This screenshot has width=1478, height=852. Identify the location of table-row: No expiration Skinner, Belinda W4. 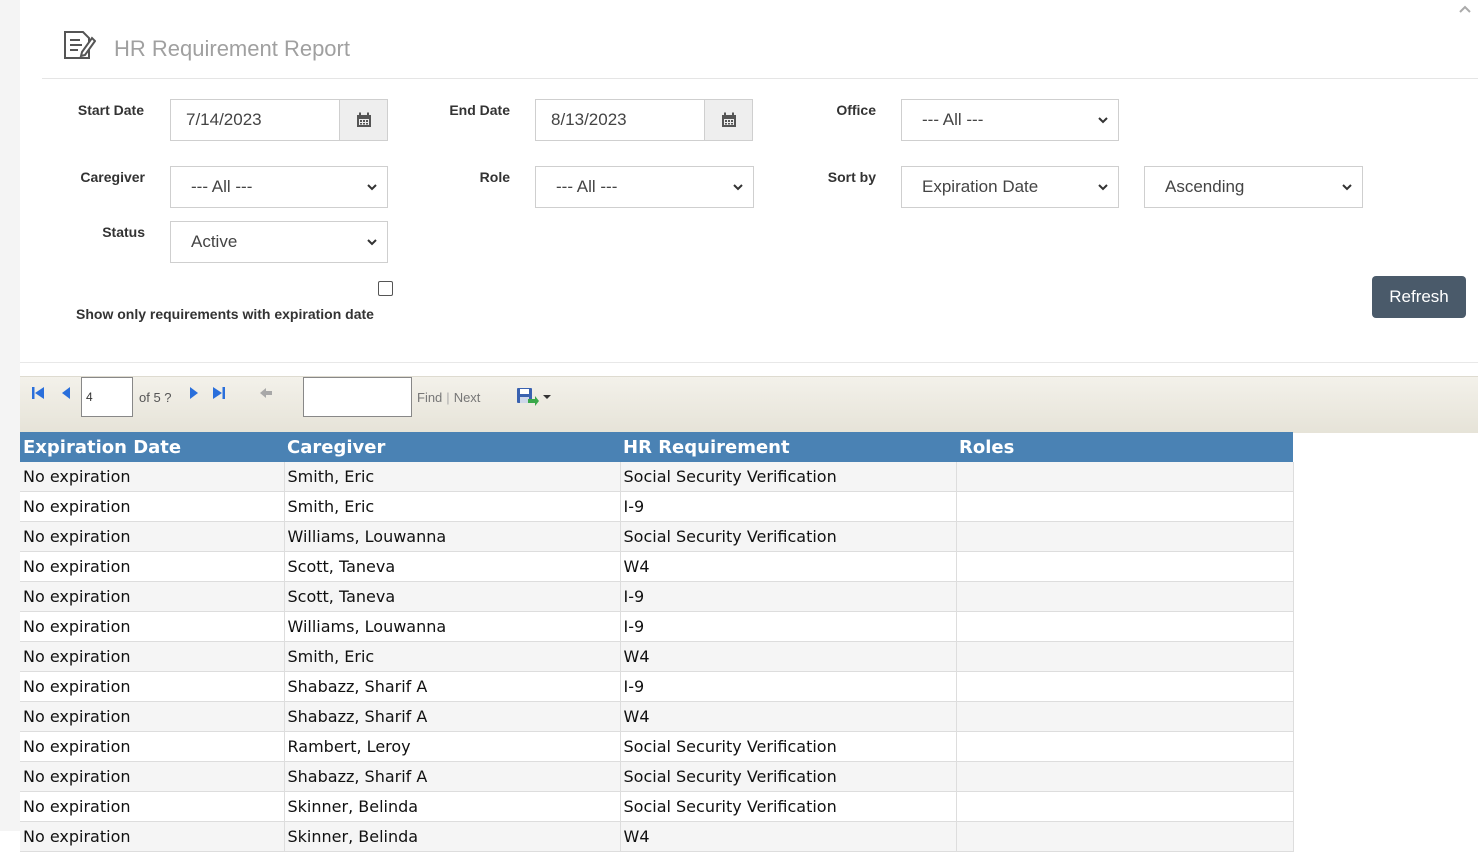
(657, 836).